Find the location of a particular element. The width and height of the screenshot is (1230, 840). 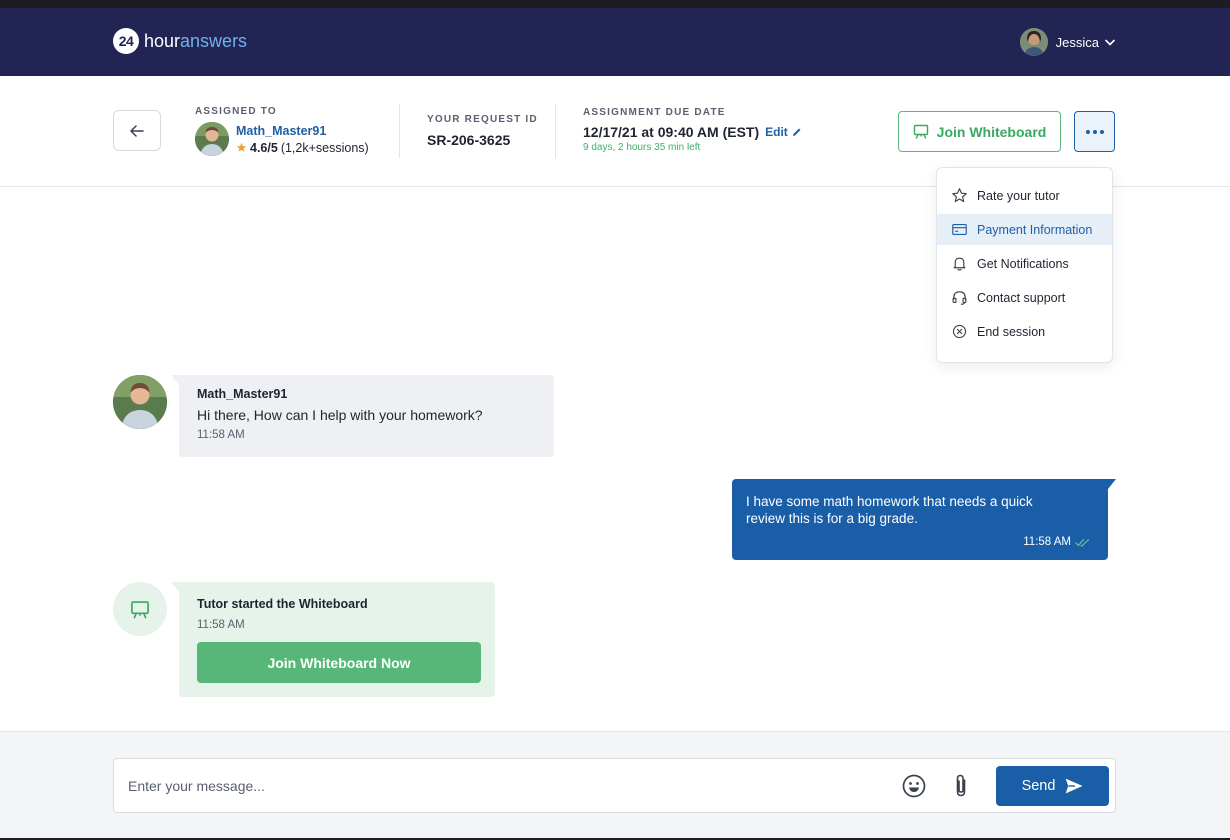

menu-item-contact-support: Contact support is located at coordinates (1024, 297).